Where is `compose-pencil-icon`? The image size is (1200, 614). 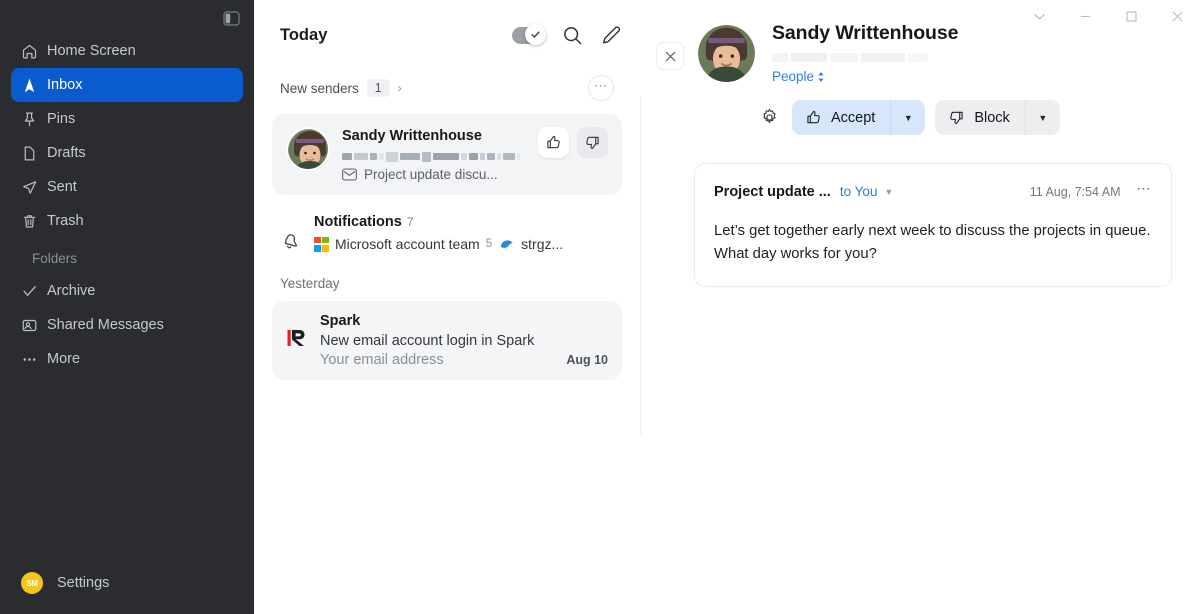 compose-pencil-icon is located at coordinates (611, 35).